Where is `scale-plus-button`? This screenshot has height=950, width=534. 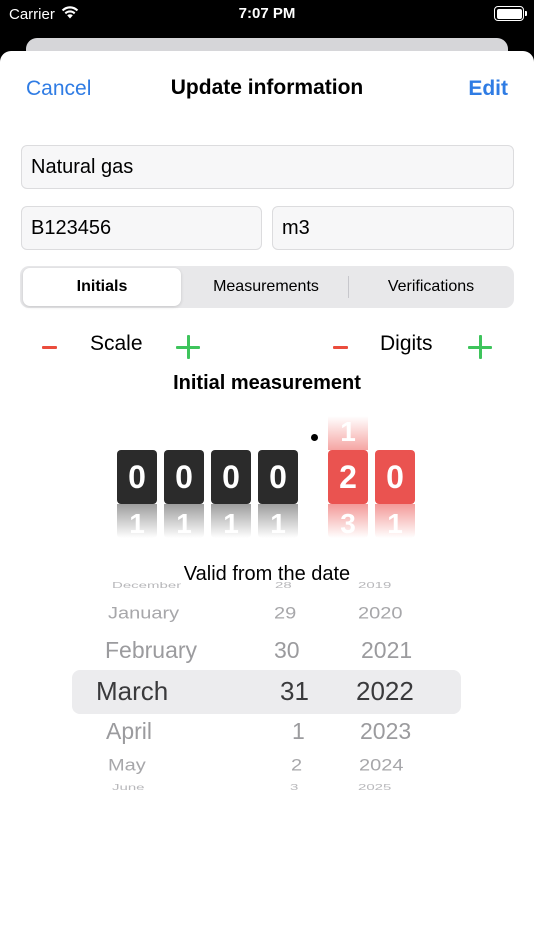
scale-plus-button is located at coordinates (188, 347).